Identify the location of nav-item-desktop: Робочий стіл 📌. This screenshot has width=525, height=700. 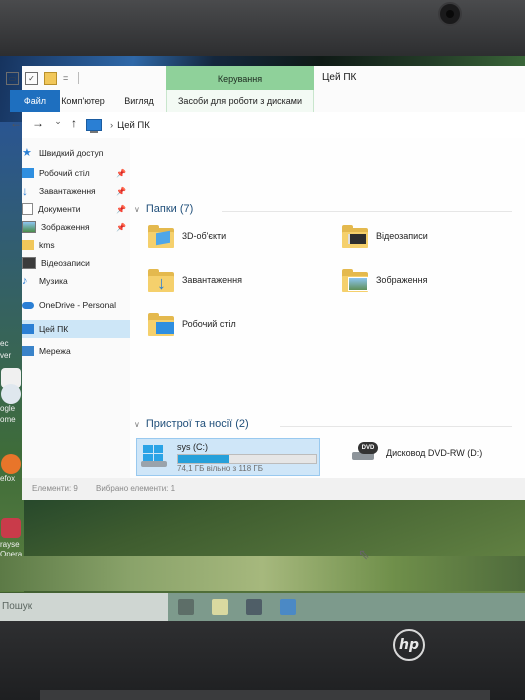
(76, 173).